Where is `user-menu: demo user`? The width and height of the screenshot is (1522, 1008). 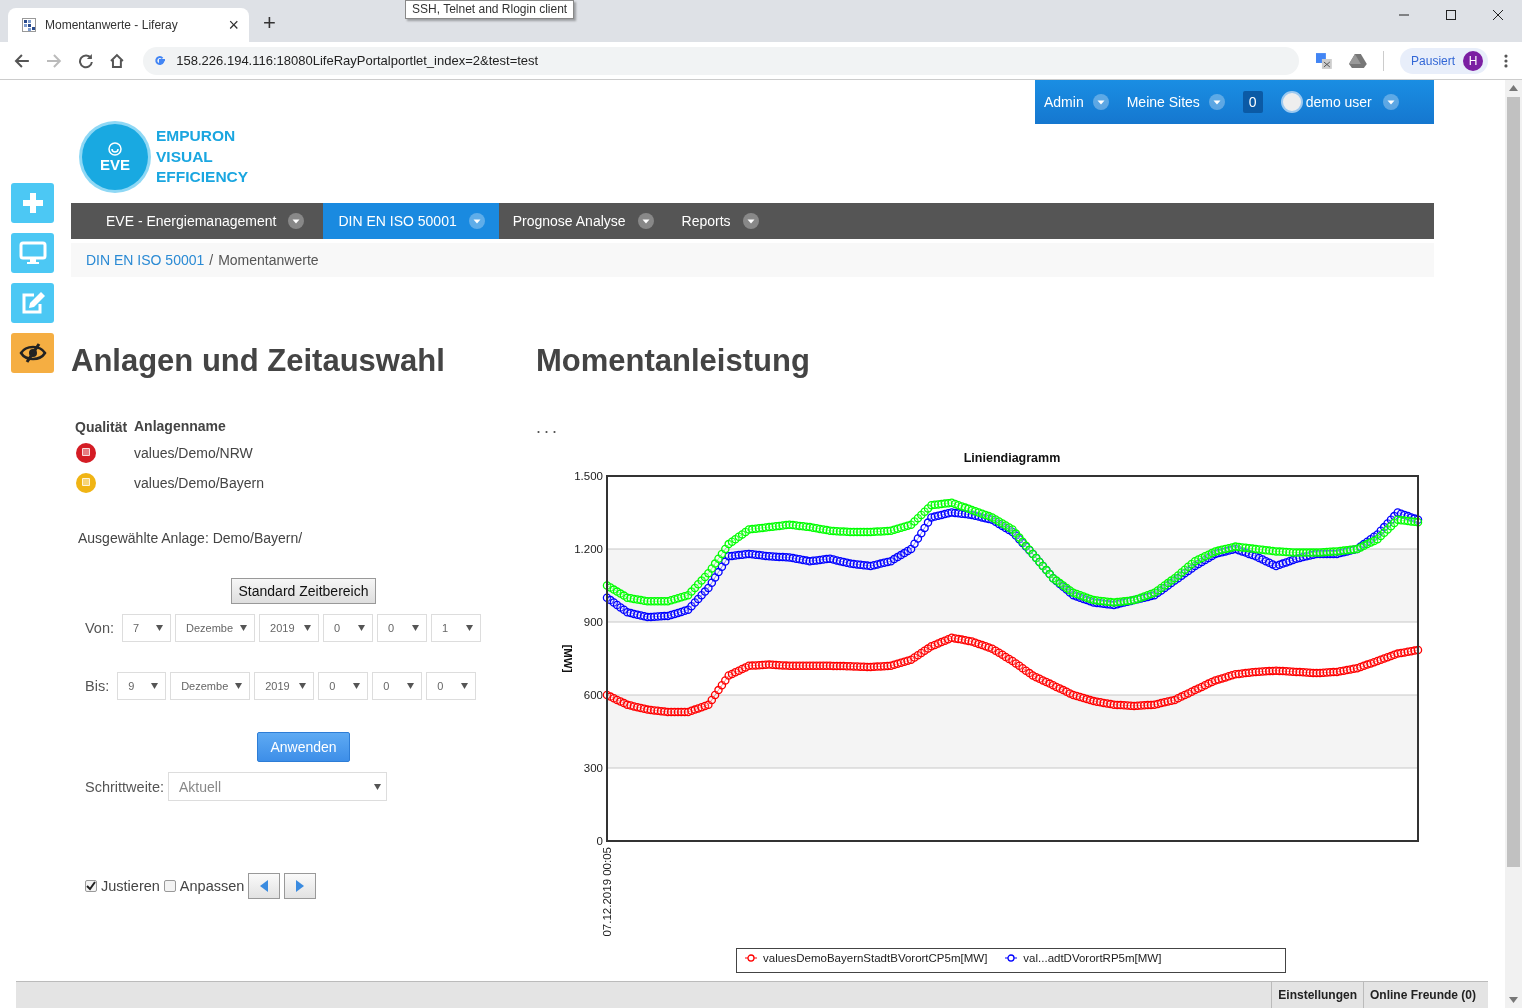
user-menu: demo user is located at coordinates (1339, 102).